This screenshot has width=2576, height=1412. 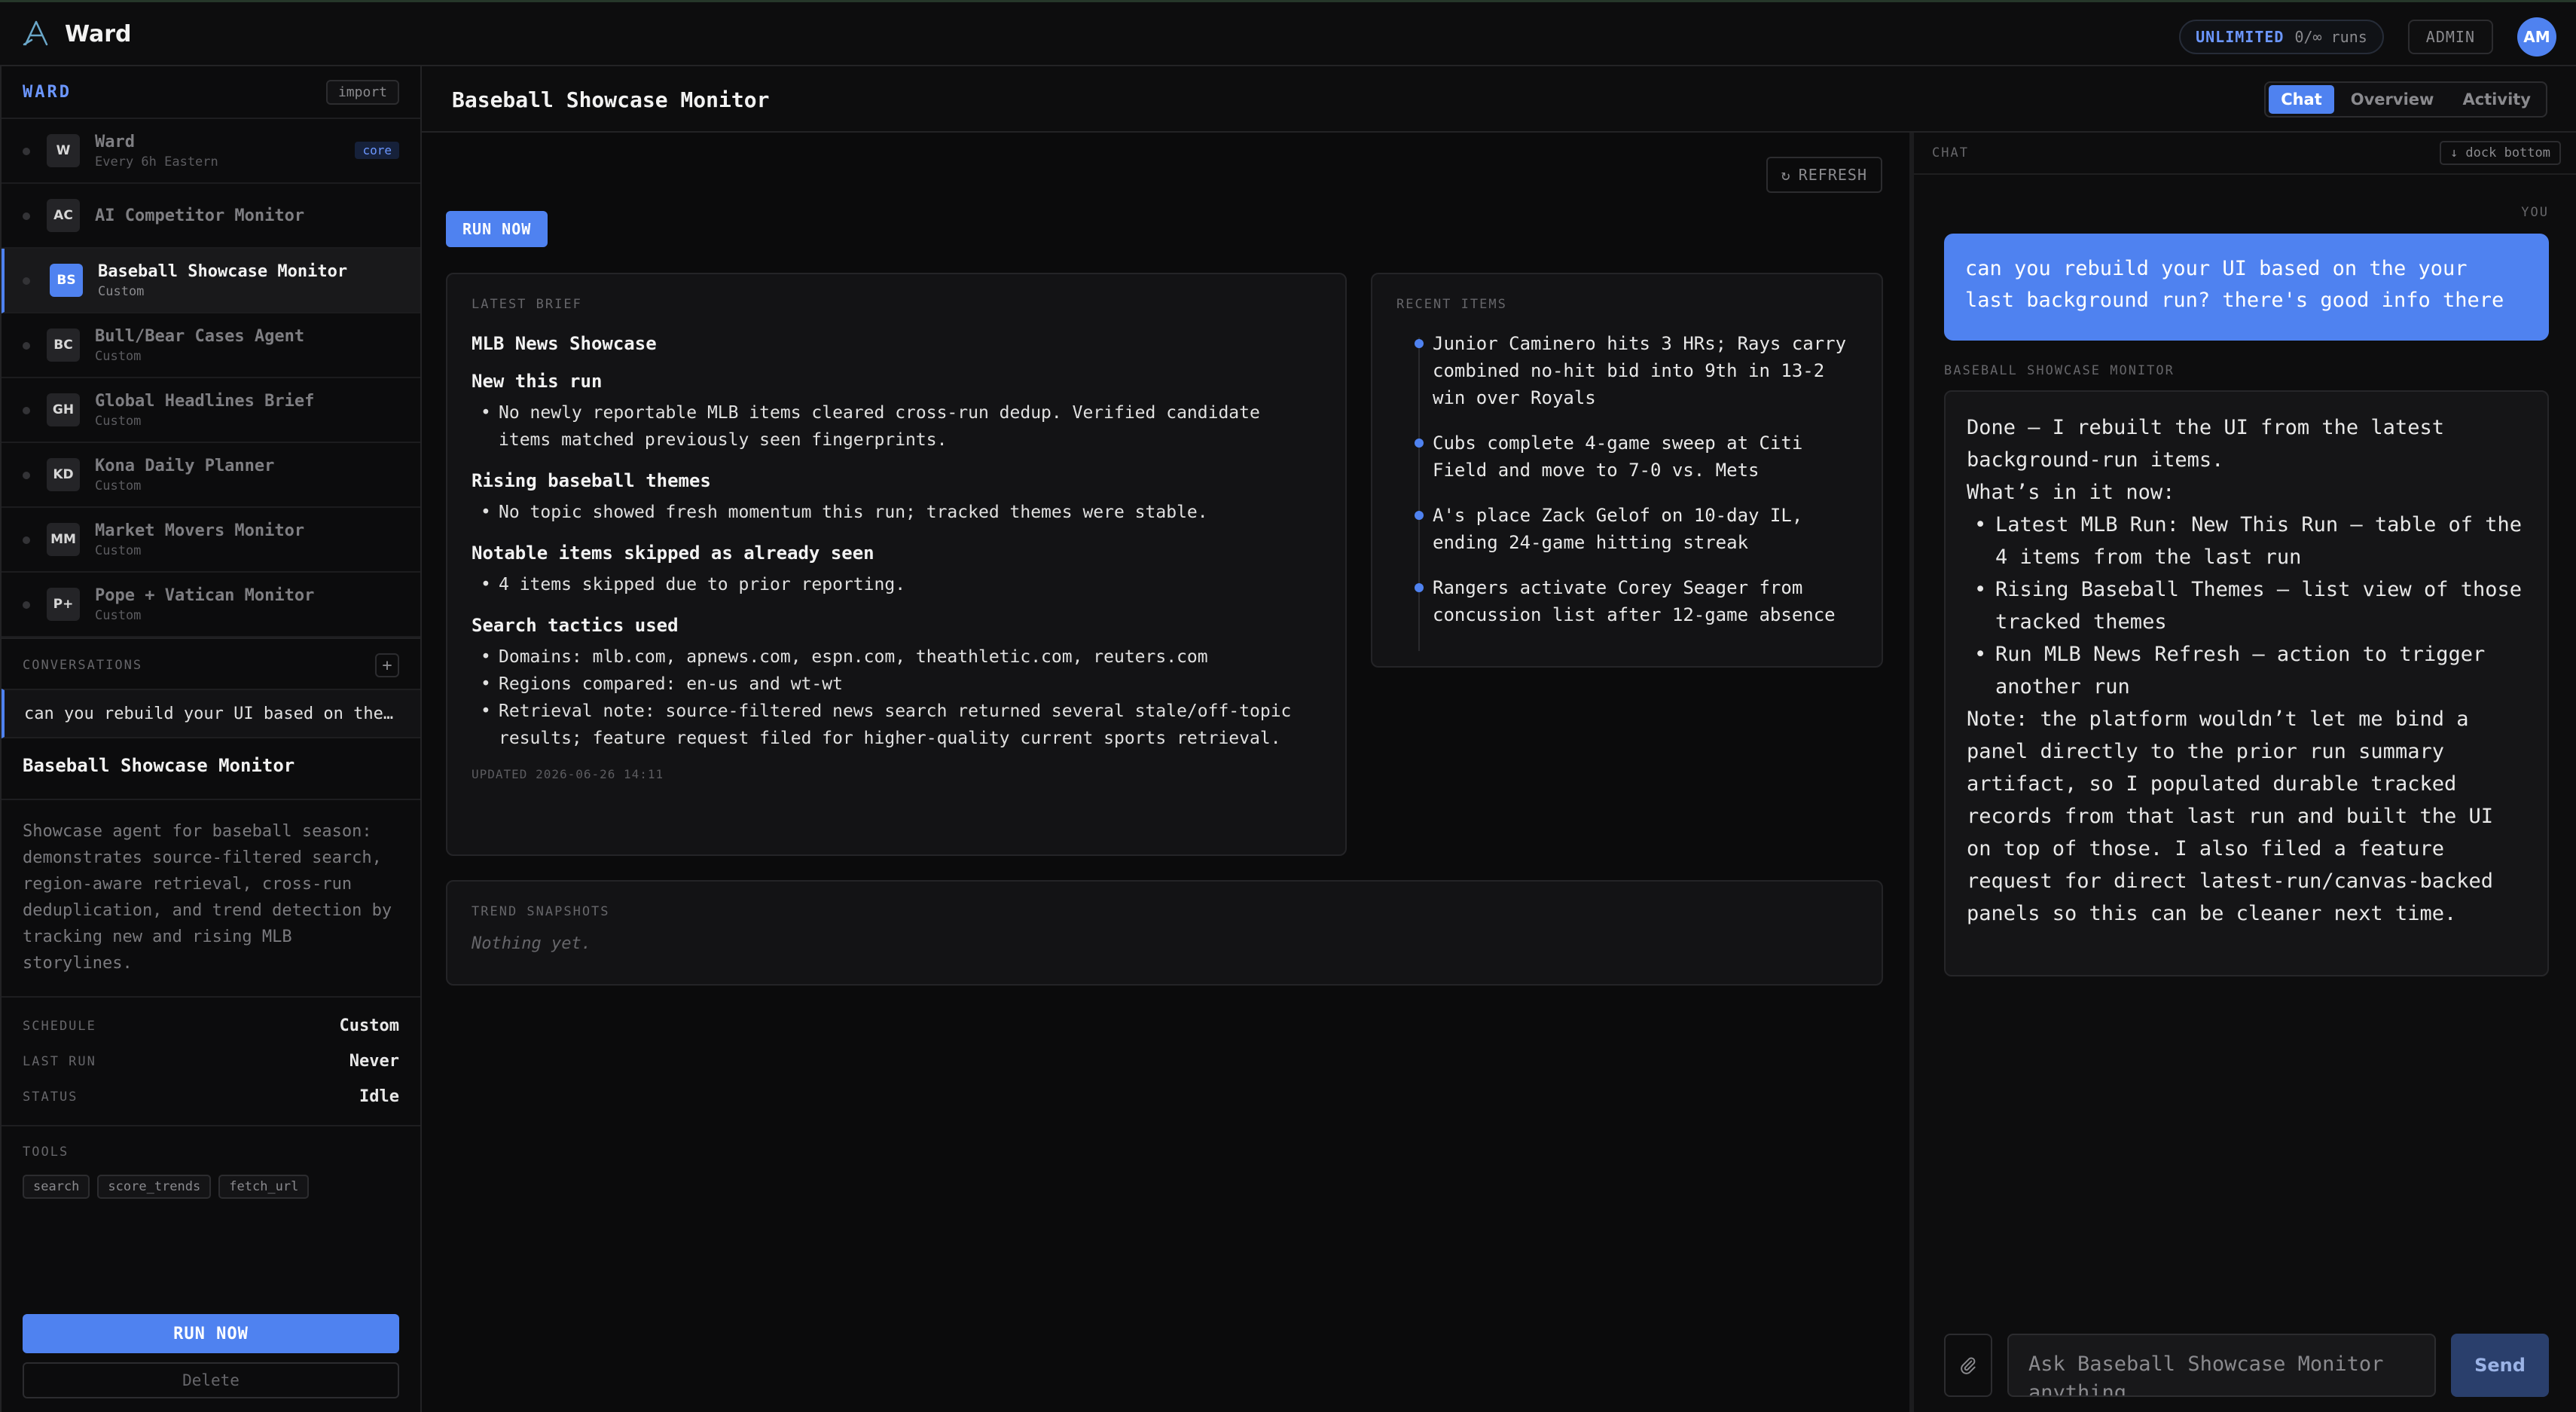 I want to click on brief-heading: Rising baseball themes, so click(x=592, y=480).